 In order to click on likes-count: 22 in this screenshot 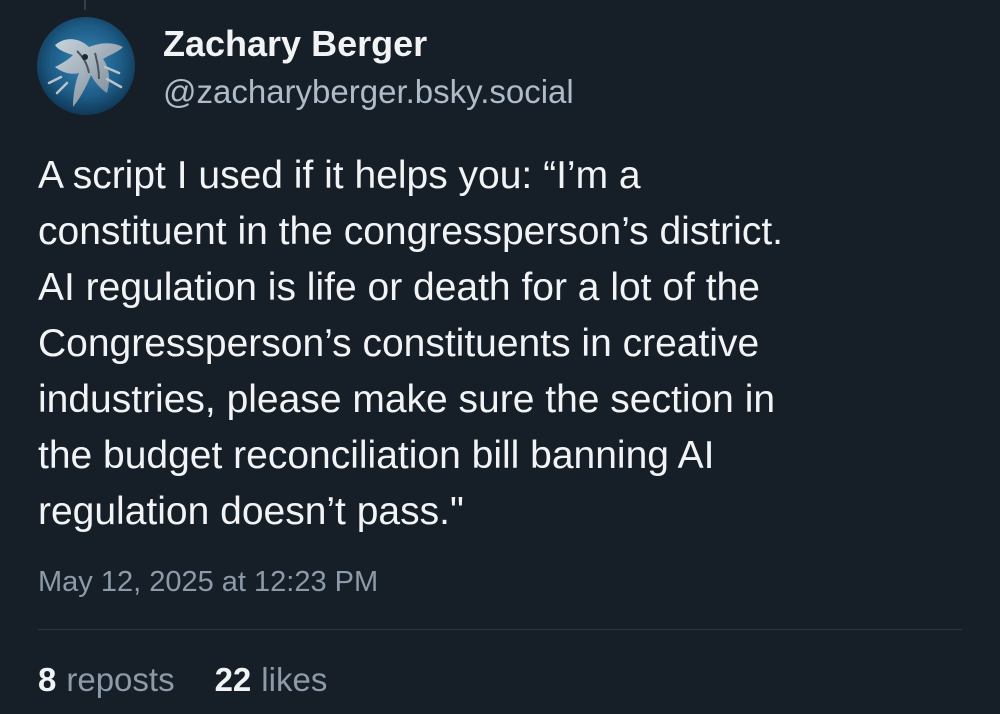, I will do `click(233, 679)`.